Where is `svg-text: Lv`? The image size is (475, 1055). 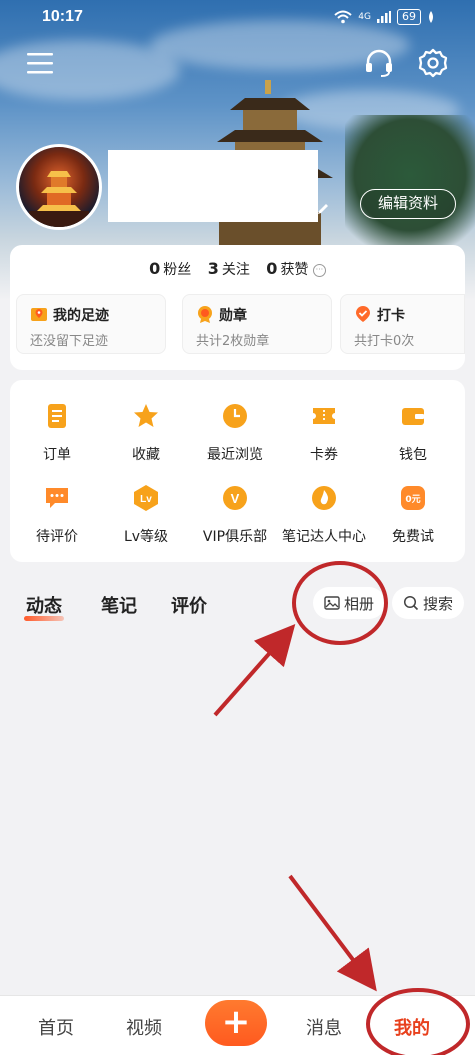
svg-text: Lv is located at coordinates (146, 499).